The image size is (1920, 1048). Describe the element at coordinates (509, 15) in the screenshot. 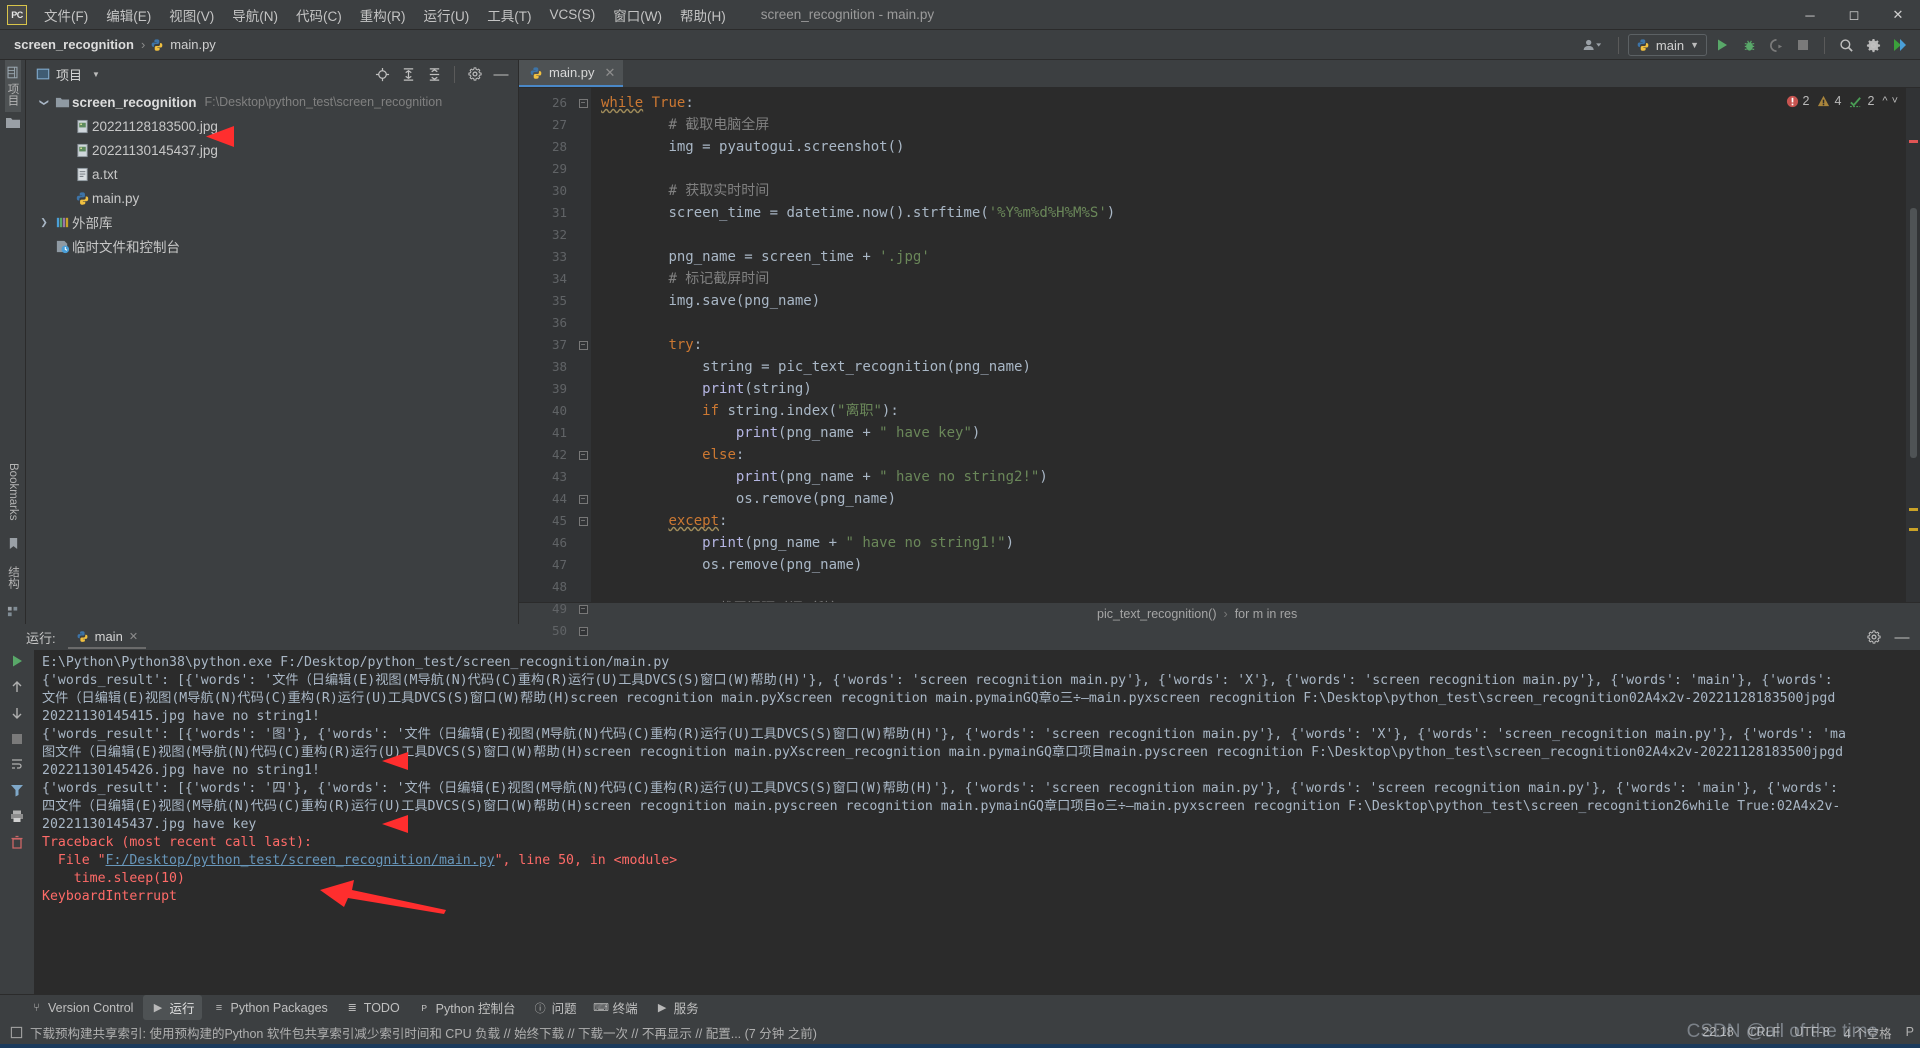

I see `menu-tools: 工具(T)` at that location.